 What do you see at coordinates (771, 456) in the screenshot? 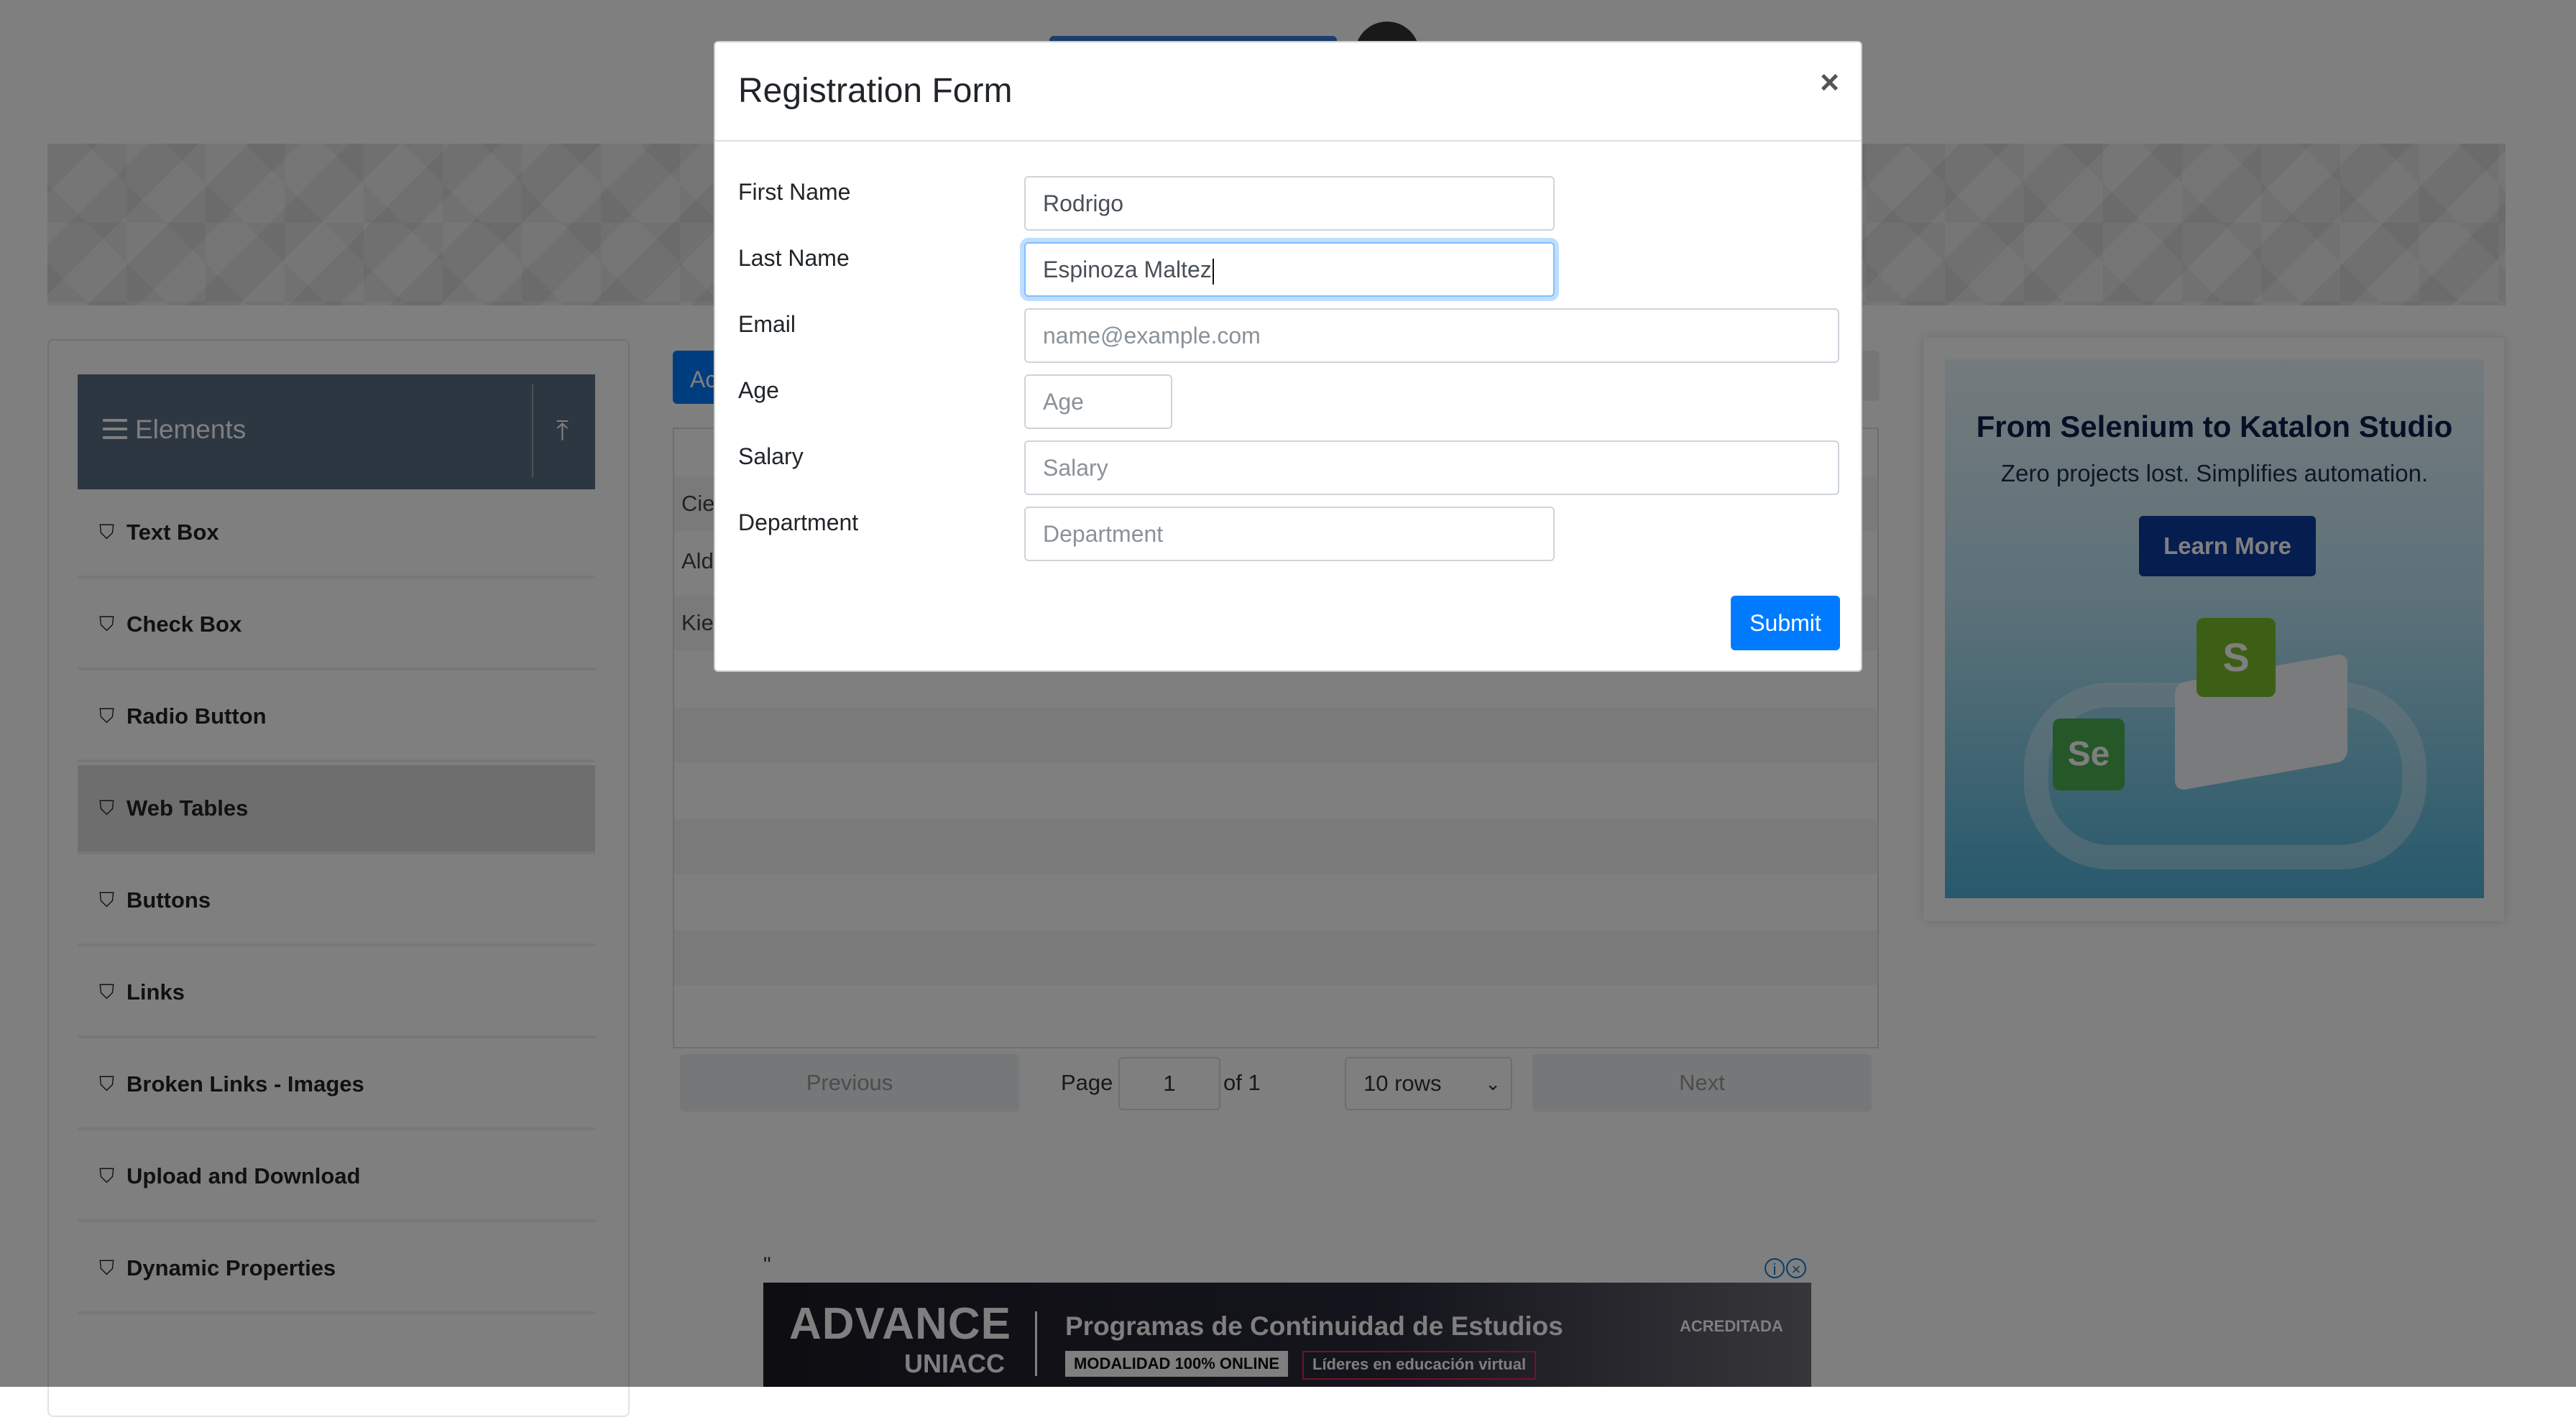
I see `salary-label: Salary` at bounding box center [771, 456].